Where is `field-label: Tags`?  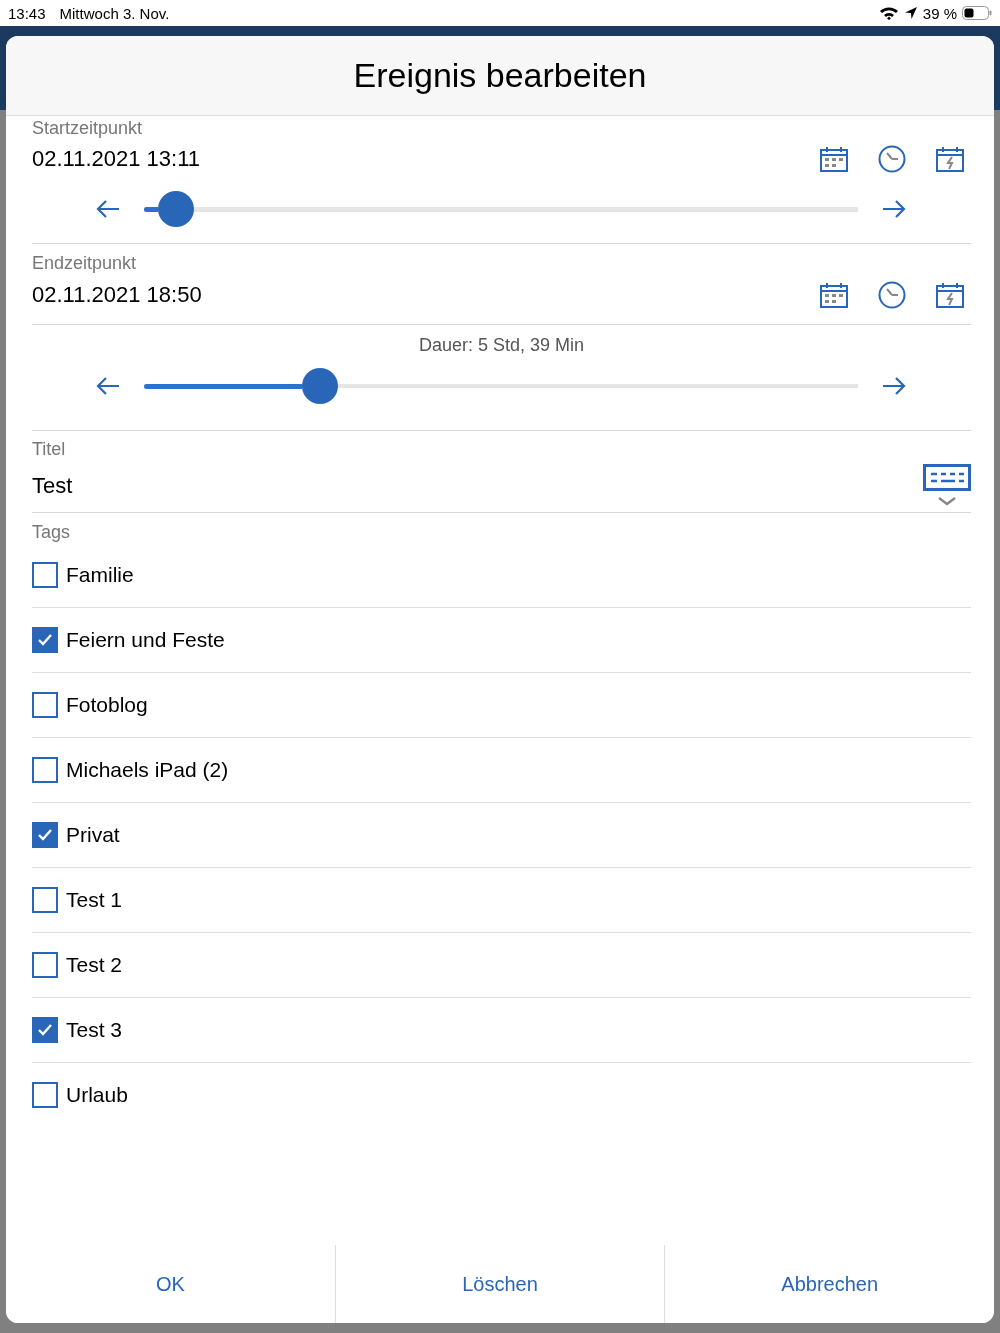
field-label: Tags is located at coordinates (52, 532).